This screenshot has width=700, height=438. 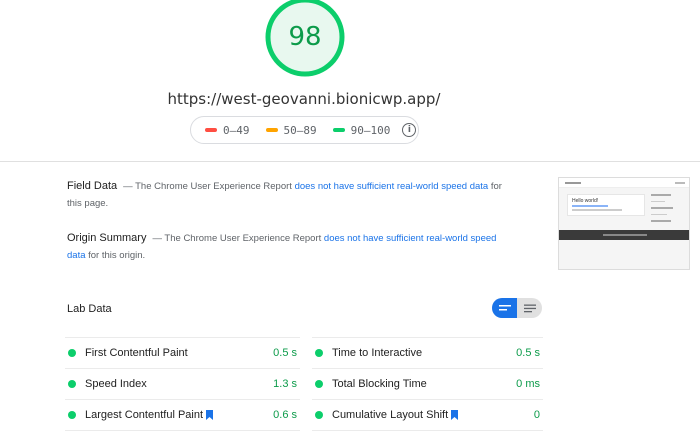 I want to click on metric-label-wrap: Cumulative Layout Shift, so click(x=433, y=415).